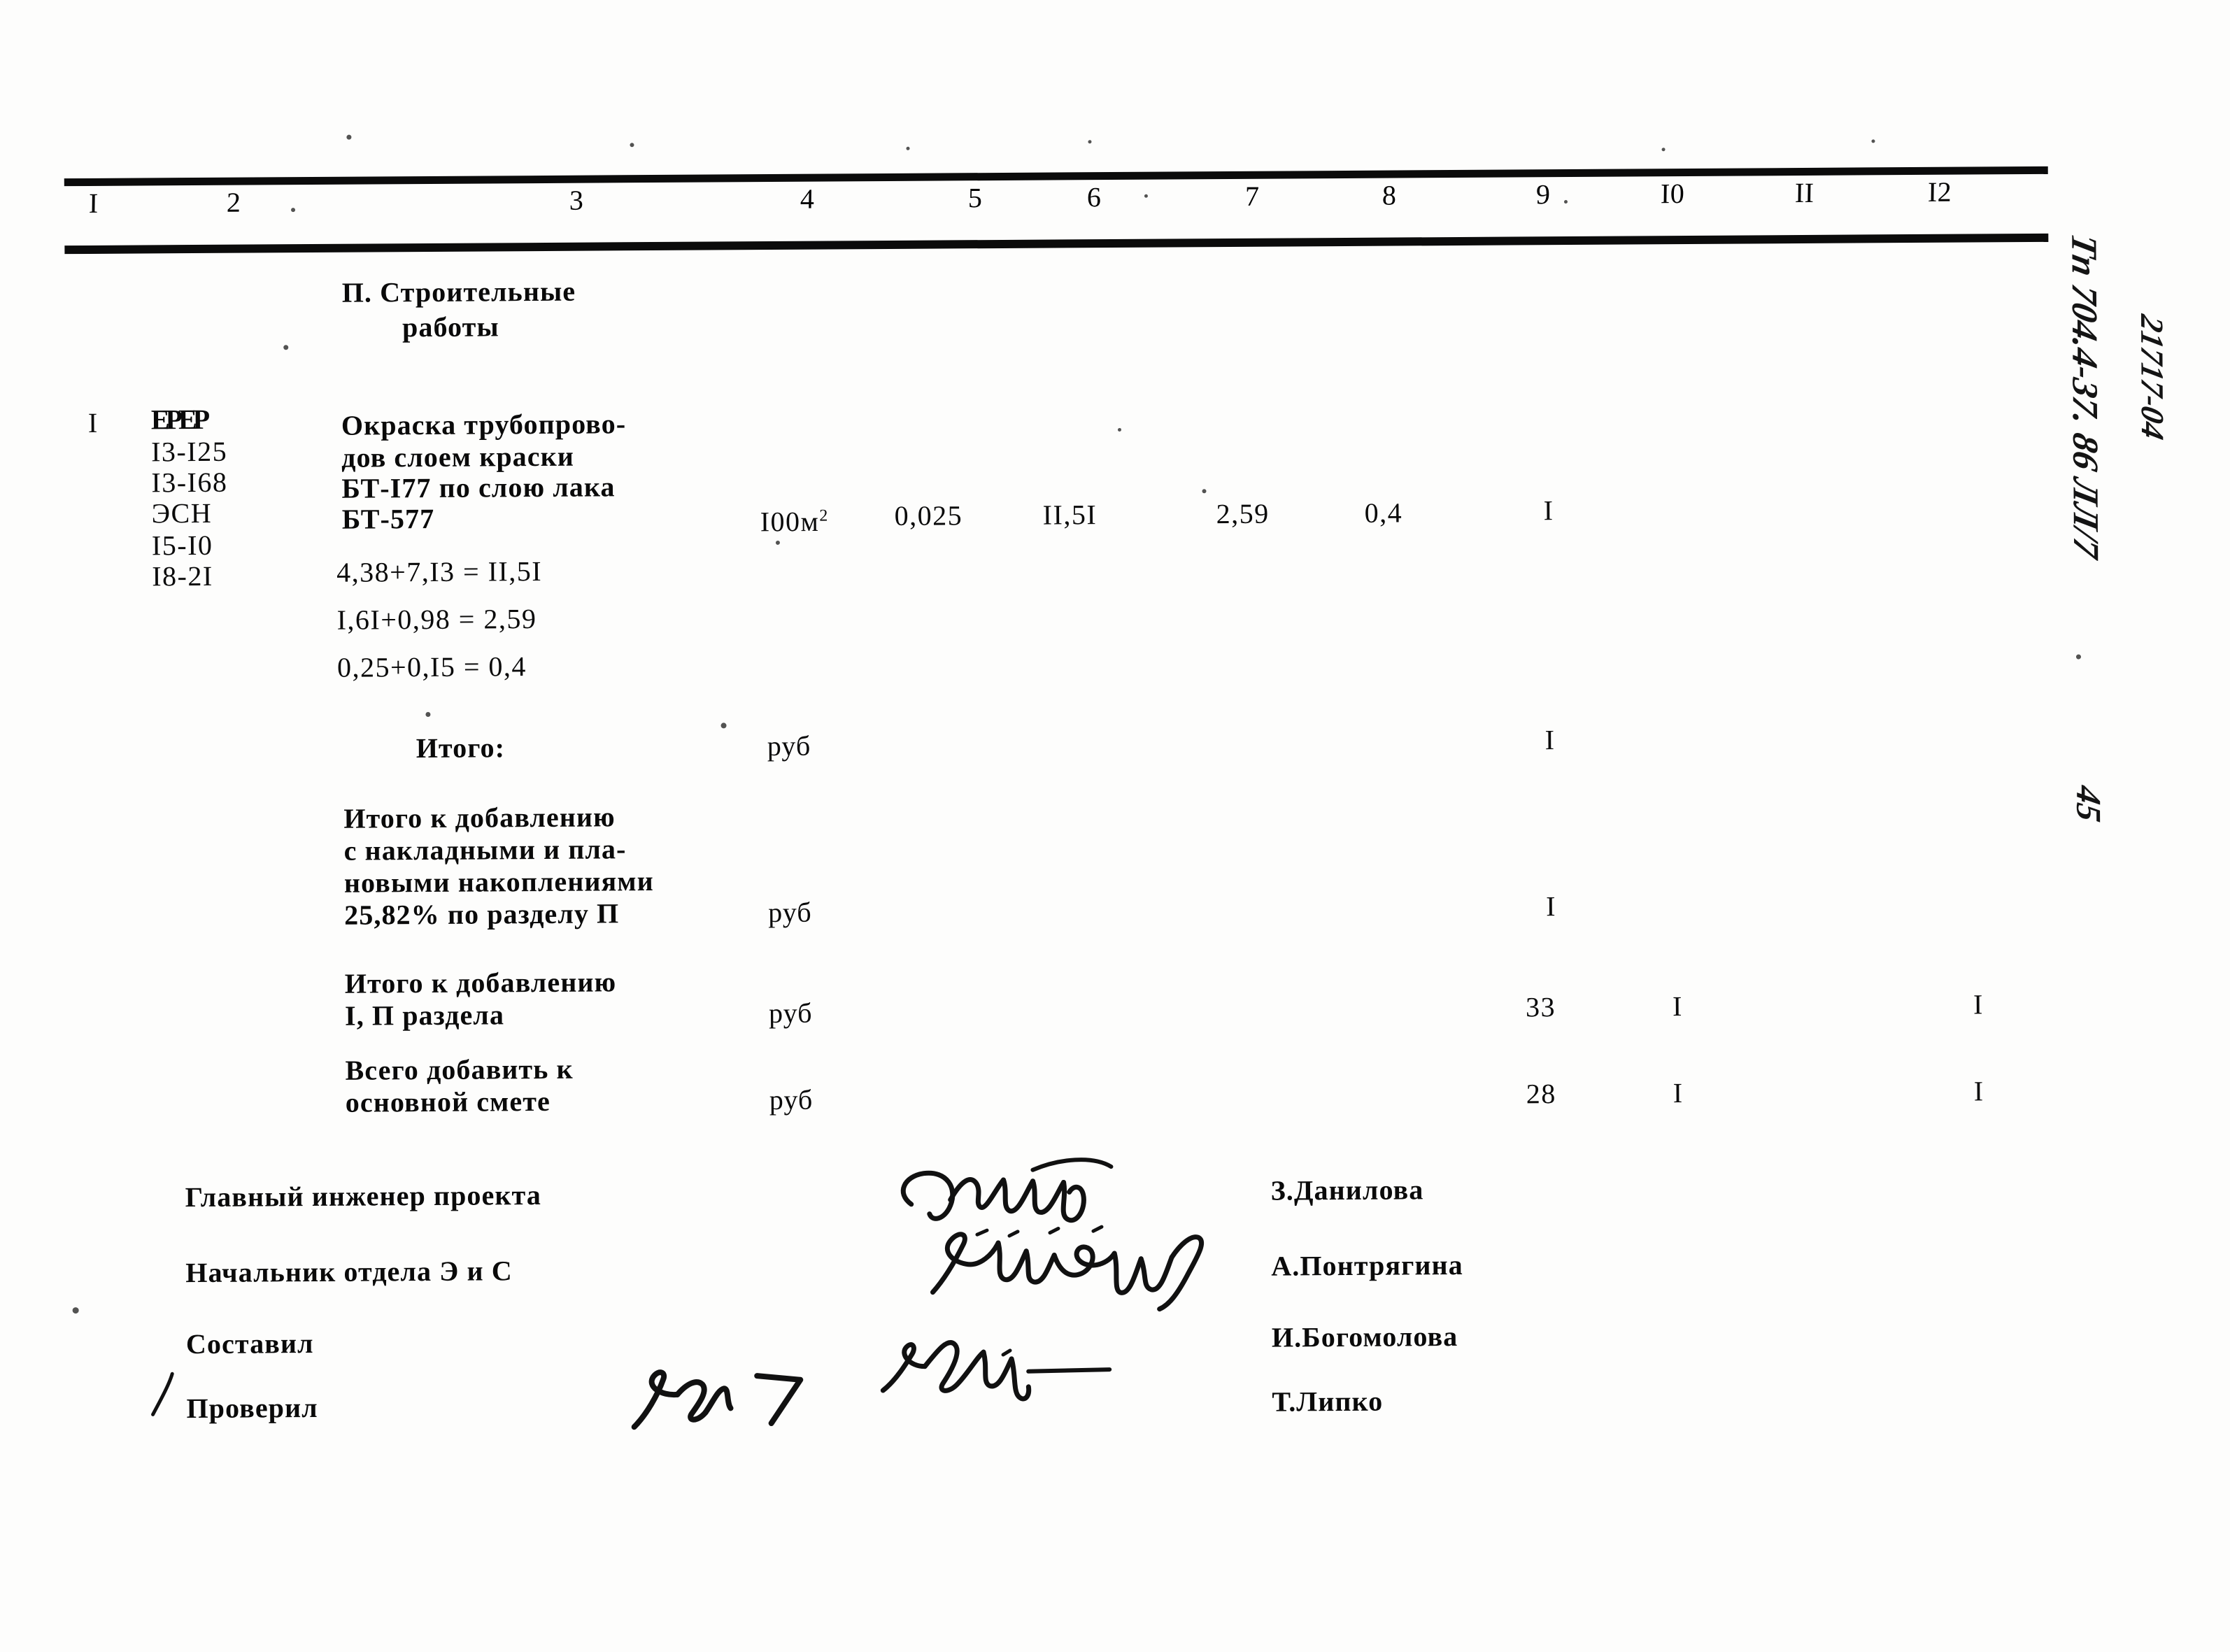 This screenshot has width=2230, height=1652. What do you see at coordinates (1541, 1007) in the screenshot?
I see `summary-row-2-col9: 33` at bounding box center [1541, 1007].